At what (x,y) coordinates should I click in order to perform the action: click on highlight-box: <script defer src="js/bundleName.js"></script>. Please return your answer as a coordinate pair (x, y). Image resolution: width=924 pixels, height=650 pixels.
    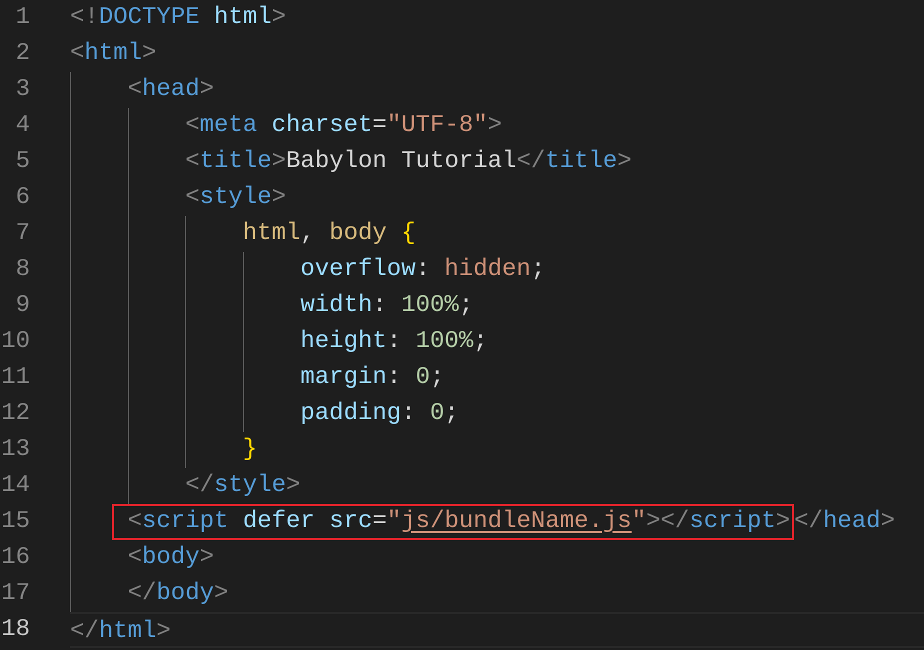
    Looking at the image, I should click on (453, 522).